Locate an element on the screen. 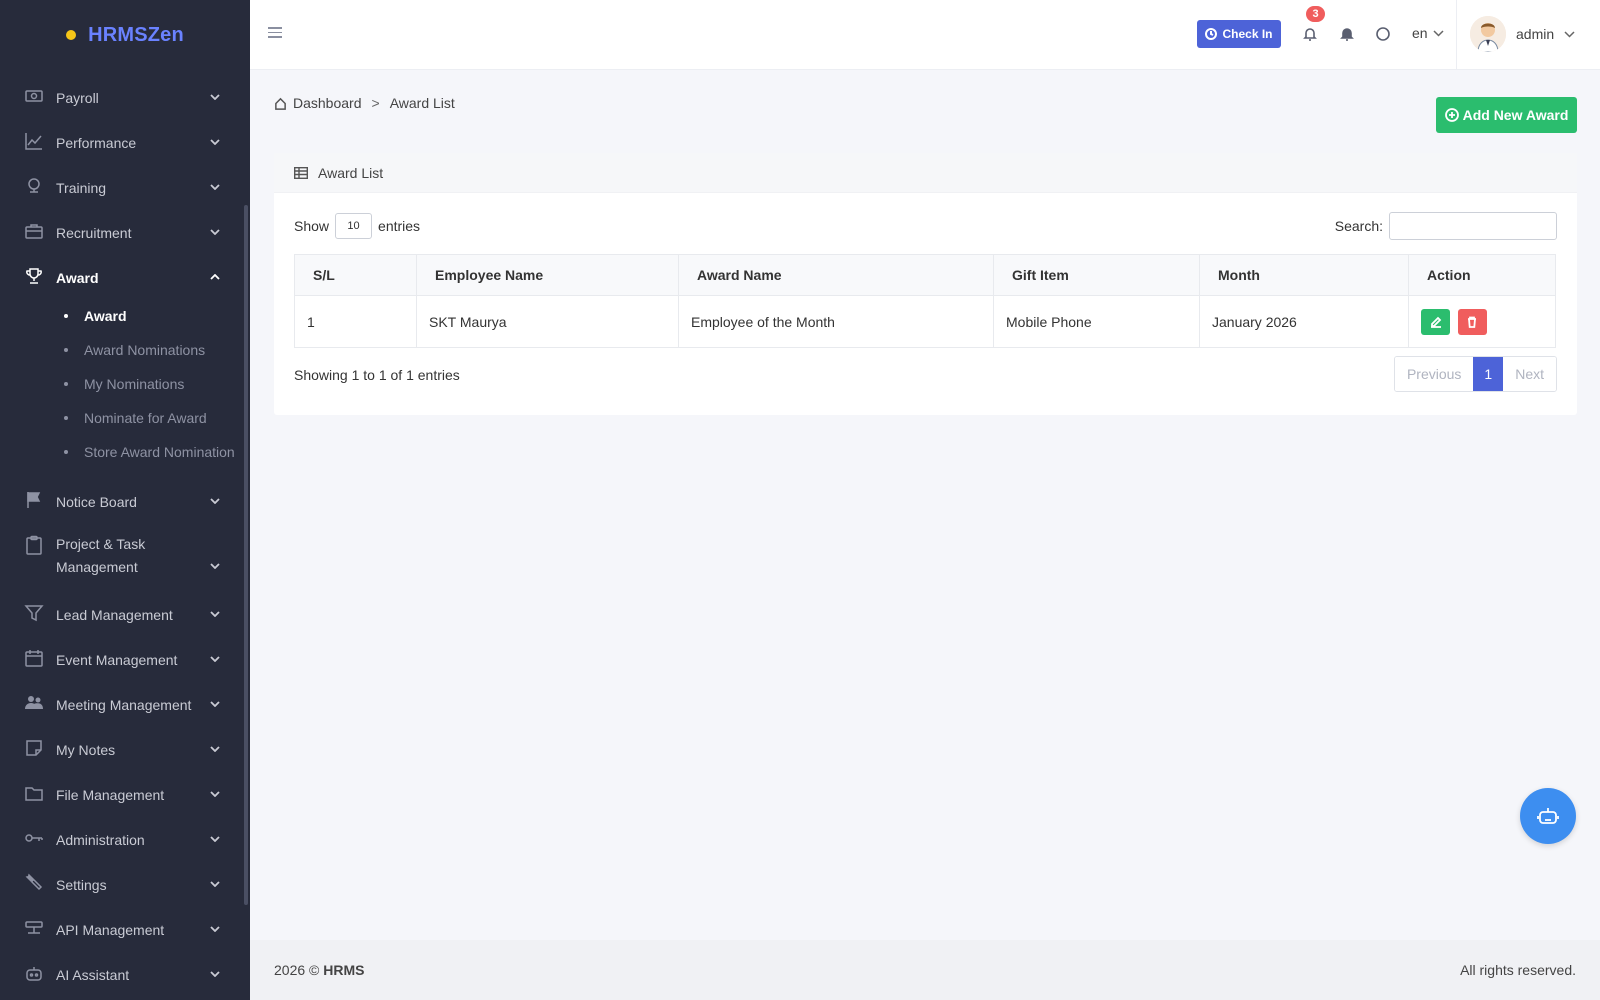 The width and height of the screenshot is (1600, 1000). sidebar-item-training: Training is located at coordinates (121, 186).